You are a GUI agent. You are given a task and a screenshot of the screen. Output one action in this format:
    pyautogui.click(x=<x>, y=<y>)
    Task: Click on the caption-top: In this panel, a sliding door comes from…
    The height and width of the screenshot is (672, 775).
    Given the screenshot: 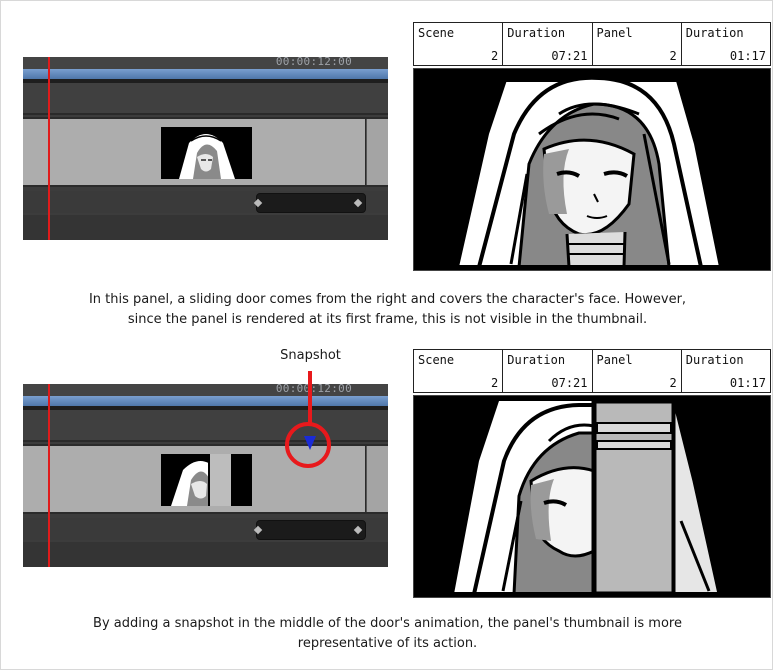 What is the action you would take?
    pyautogui.click(x=387, y=310)
    